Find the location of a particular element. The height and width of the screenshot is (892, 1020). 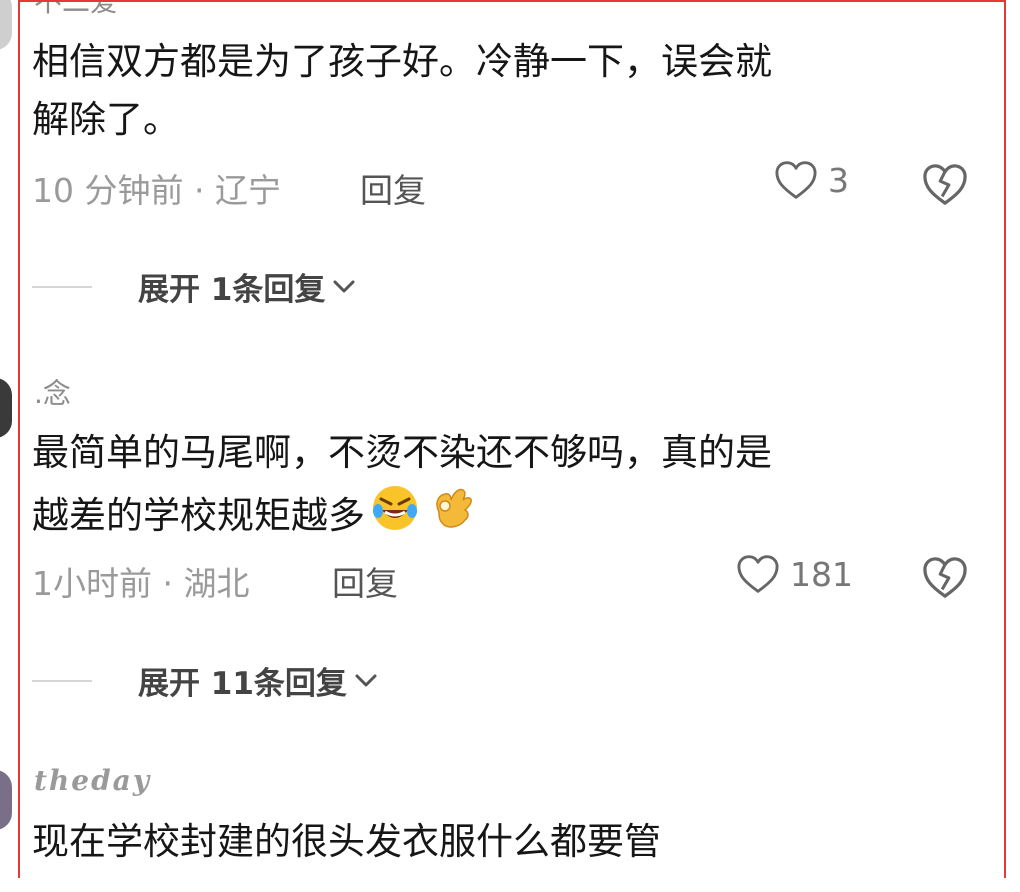

ok-hand-emoji is located at coordinates (454, 508).